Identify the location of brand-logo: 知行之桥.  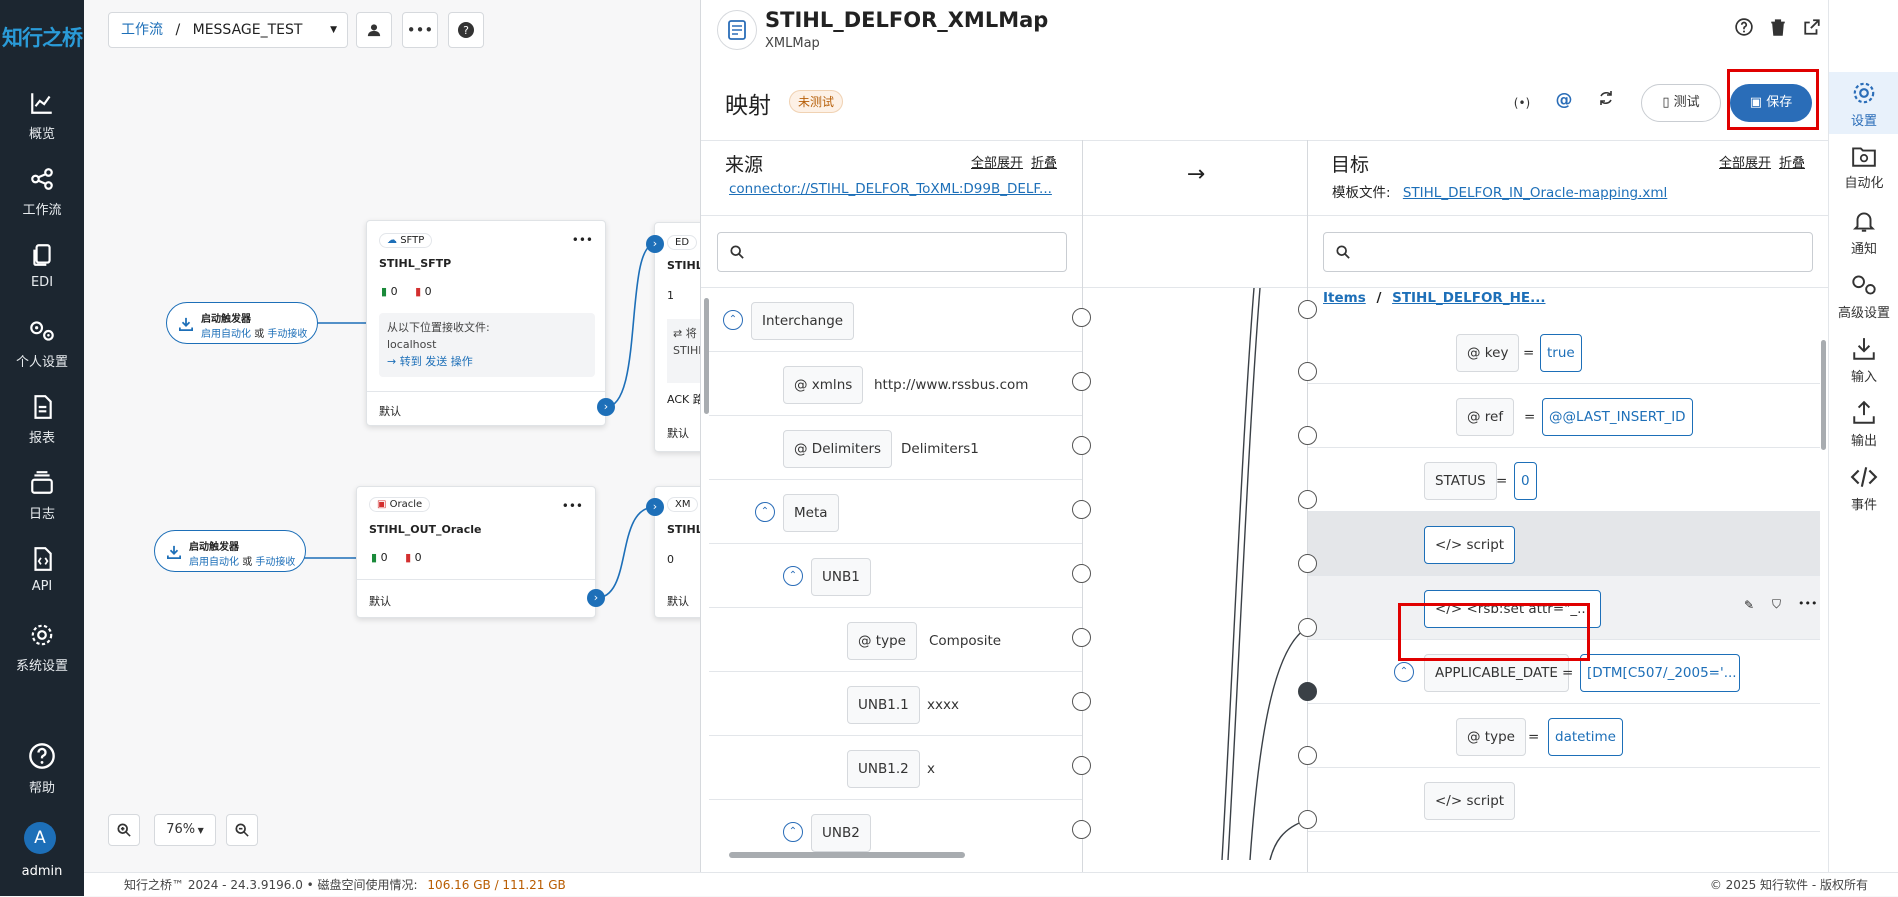
(42, 37).